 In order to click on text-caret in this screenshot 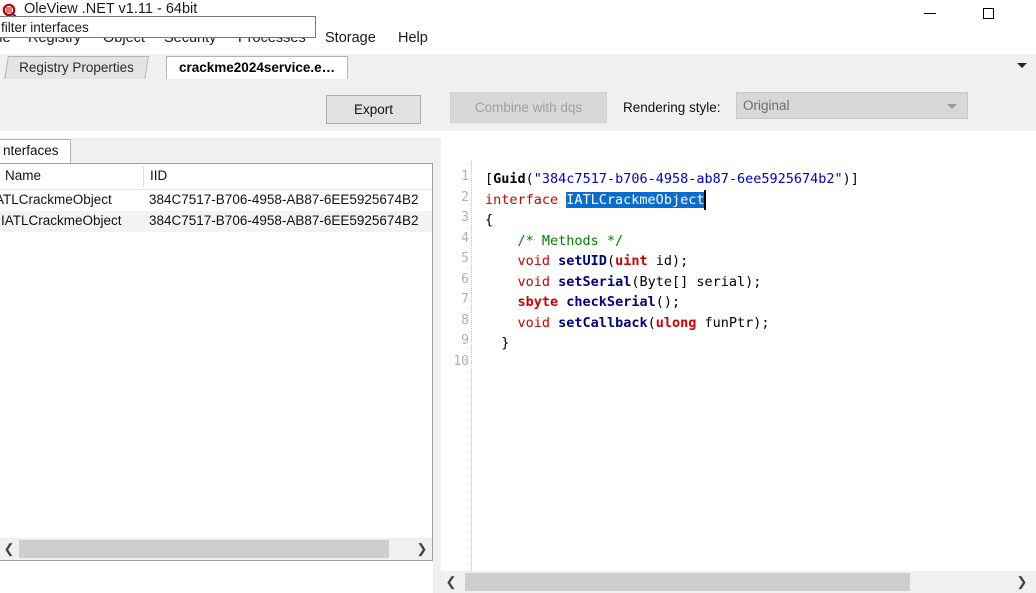, I will do `click(705, 199)`.